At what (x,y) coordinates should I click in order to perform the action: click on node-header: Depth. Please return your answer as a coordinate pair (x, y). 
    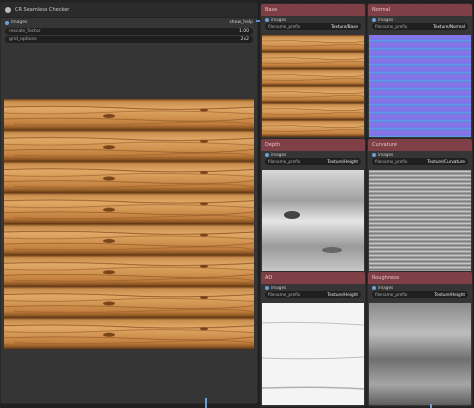
    Looking at the image, I should click on (313, 145).